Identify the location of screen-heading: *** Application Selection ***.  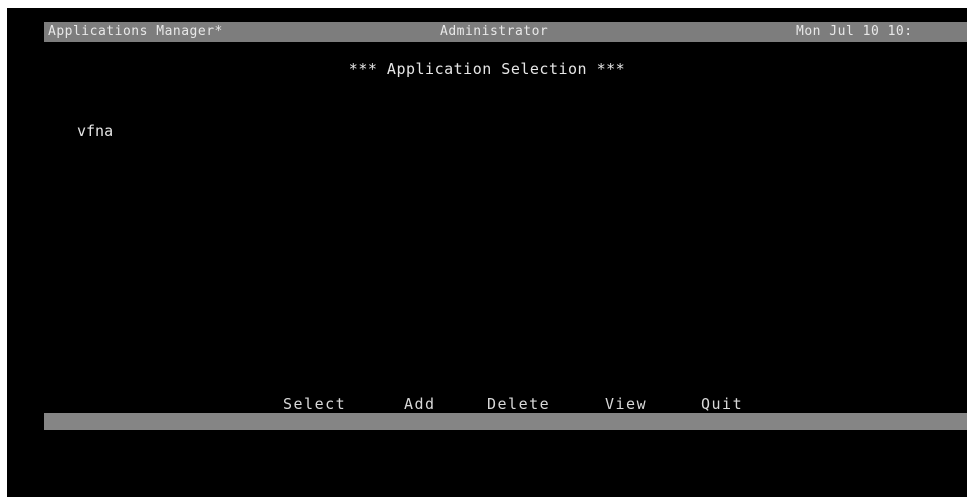
(487, 69).